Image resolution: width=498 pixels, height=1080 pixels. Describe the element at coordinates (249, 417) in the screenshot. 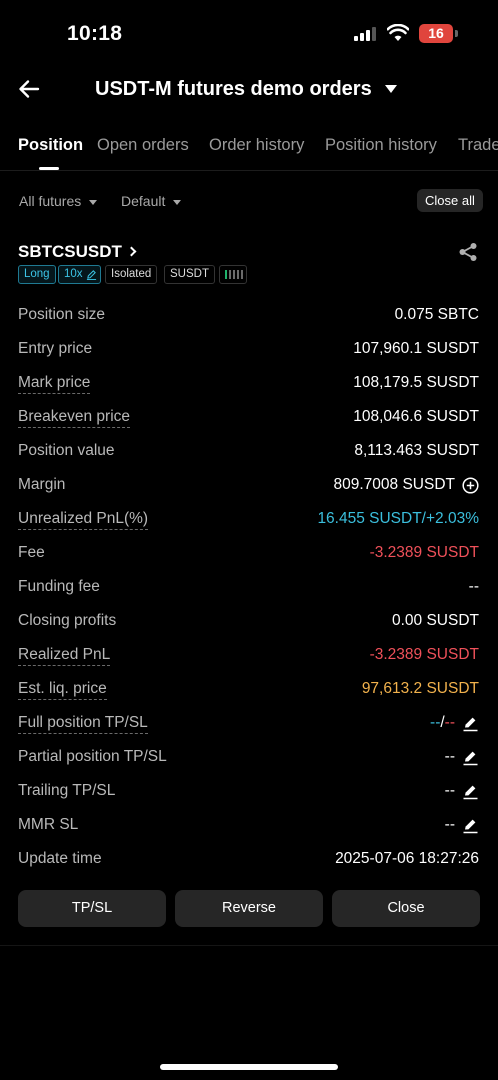

I see `row-breakeven-price: Breakeven price 108,046.6 SUSDT` at that location.